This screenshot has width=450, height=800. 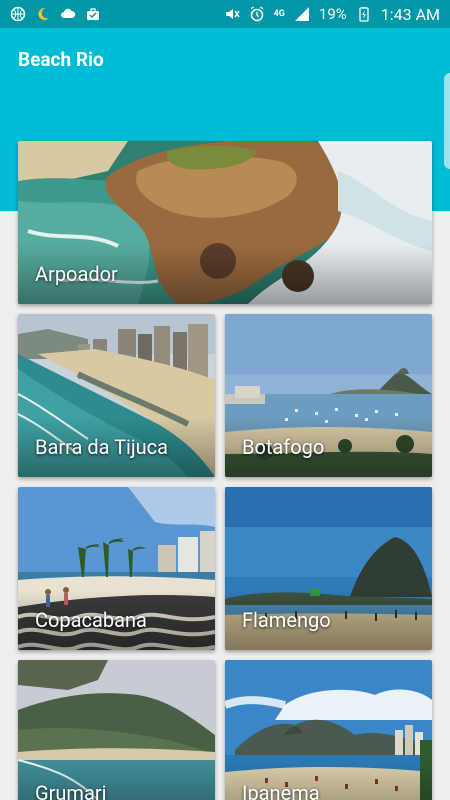 What do you see at coordinates (76, 274) in the screenshot?
I see `beach-card-label: Arpoador` at bounding box center [76, 274].